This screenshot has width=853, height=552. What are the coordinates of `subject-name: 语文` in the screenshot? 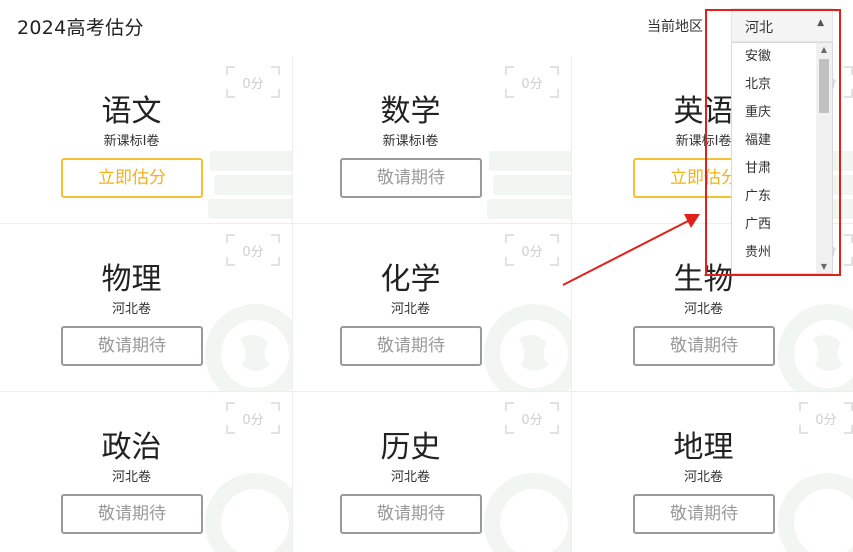 It's located at (131, 111).